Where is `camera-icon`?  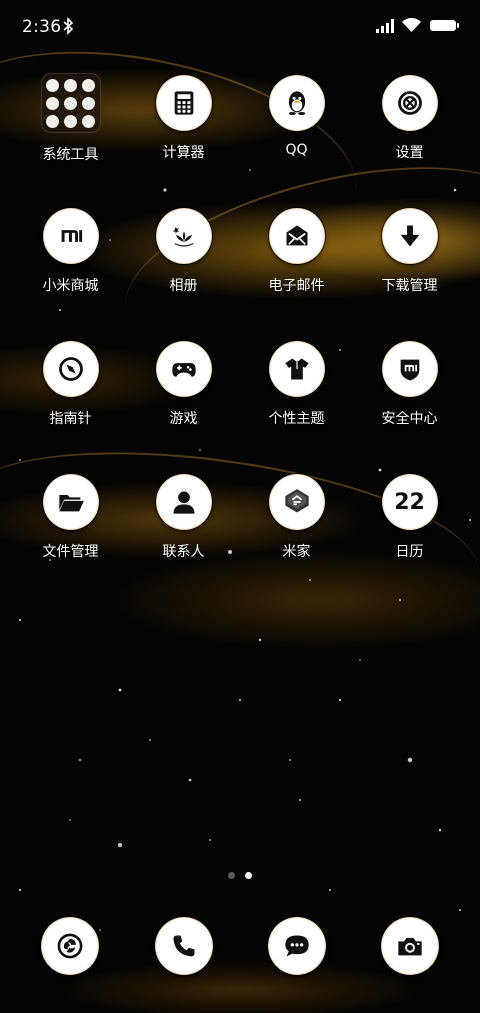
camera-icon is located at coordinates (409, 946).